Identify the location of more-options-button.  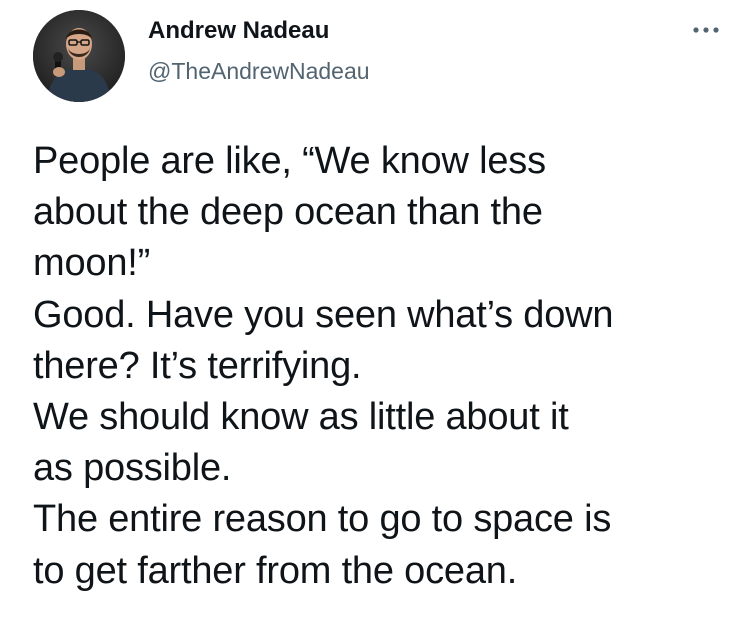
(706, 30).